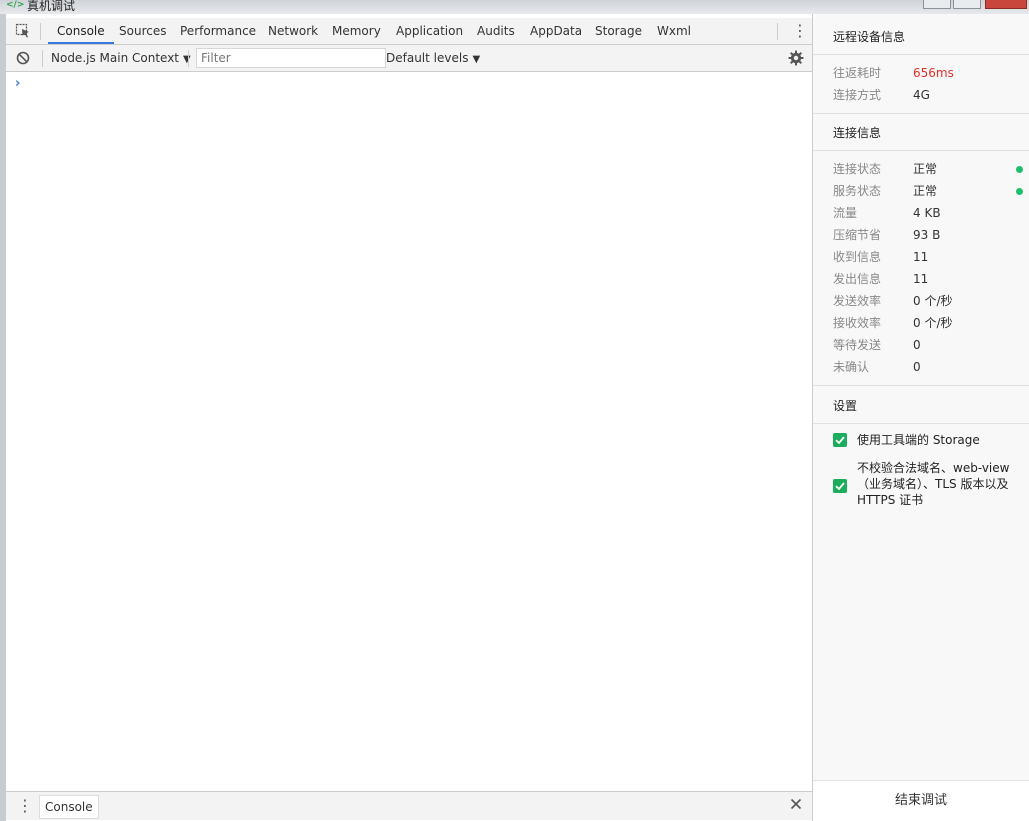 The height and width of the screenshot is (821, 1029). Describe the element at coordinates (796, 58) in the screenshot. I see `gear-icon` at that location.